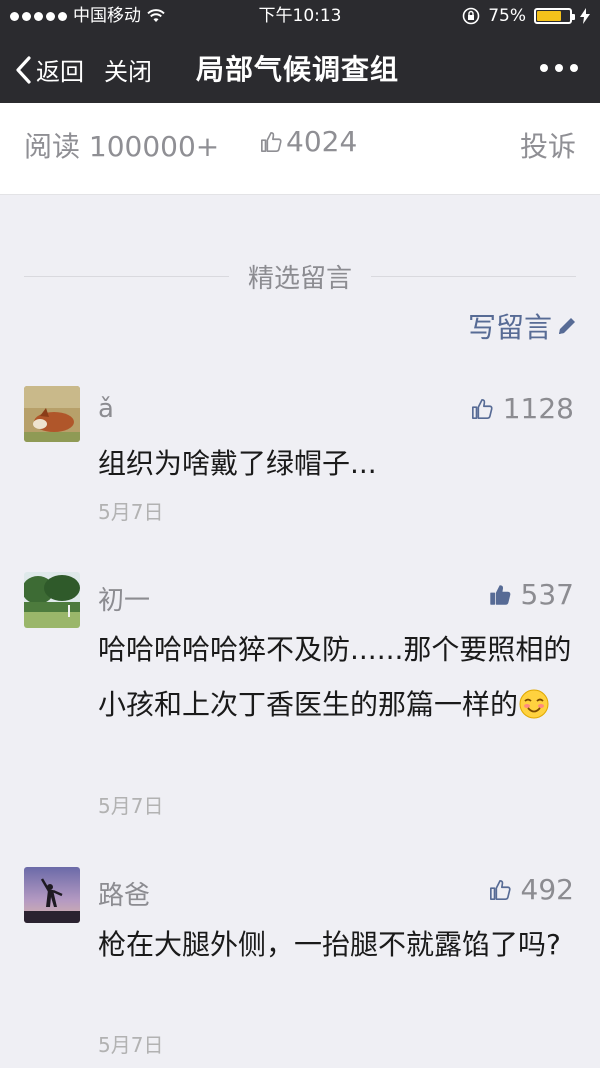  I want to click on read-count: 阅读 100000+, so click(122, 146).